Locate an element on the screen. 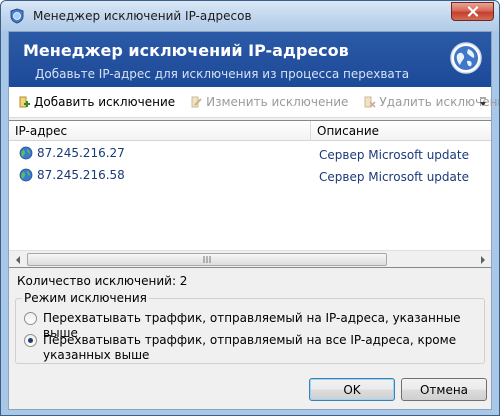  add-exception-label: Добавить исключение is located at coordinates (105, 102).